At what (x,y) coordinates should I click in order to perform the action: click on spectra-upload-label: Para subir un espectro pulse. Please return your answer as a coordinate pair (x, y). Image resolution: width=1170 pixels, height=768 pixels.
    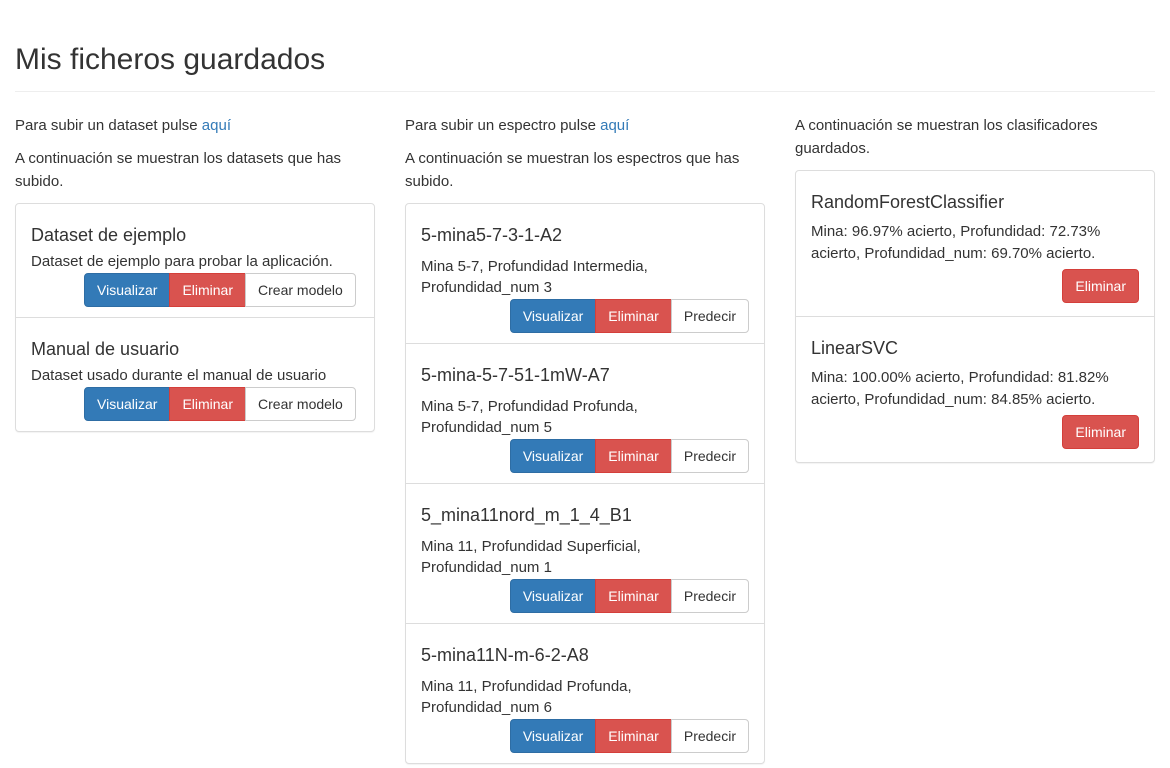
    Looking at the image, I should click on (503, 125).